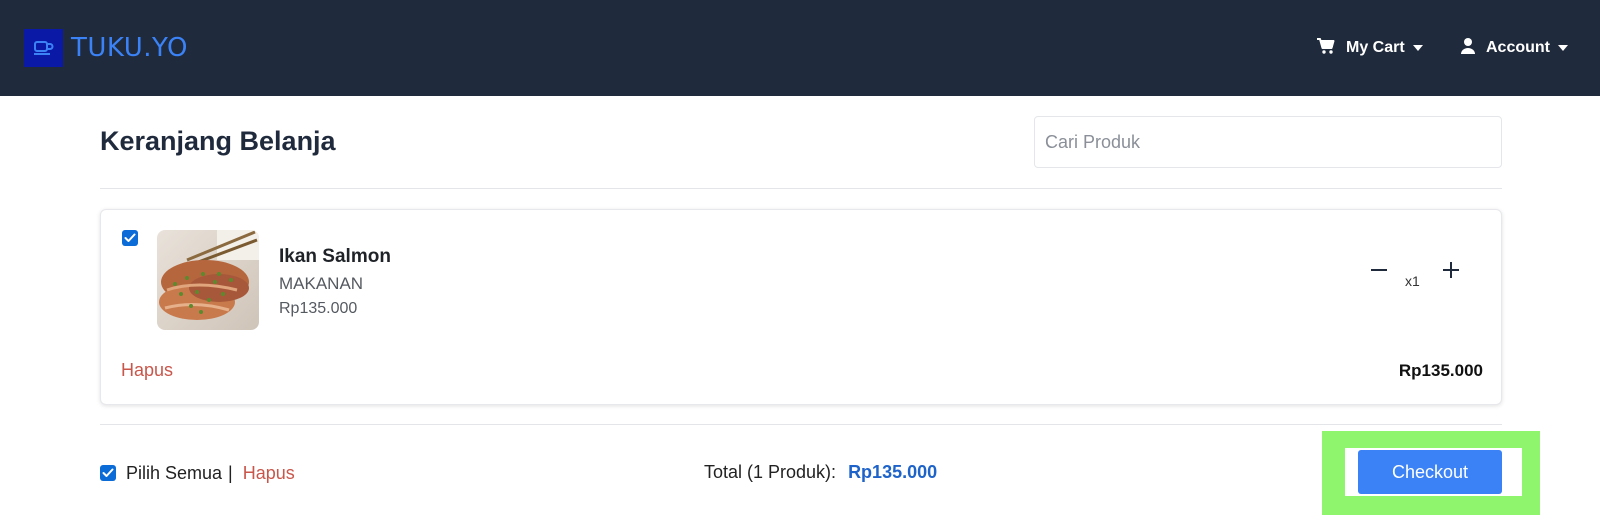 The image size is (1600, 526). I want to click on footer-select-row: Pilih Semua | Hapus, so click(197, 473).